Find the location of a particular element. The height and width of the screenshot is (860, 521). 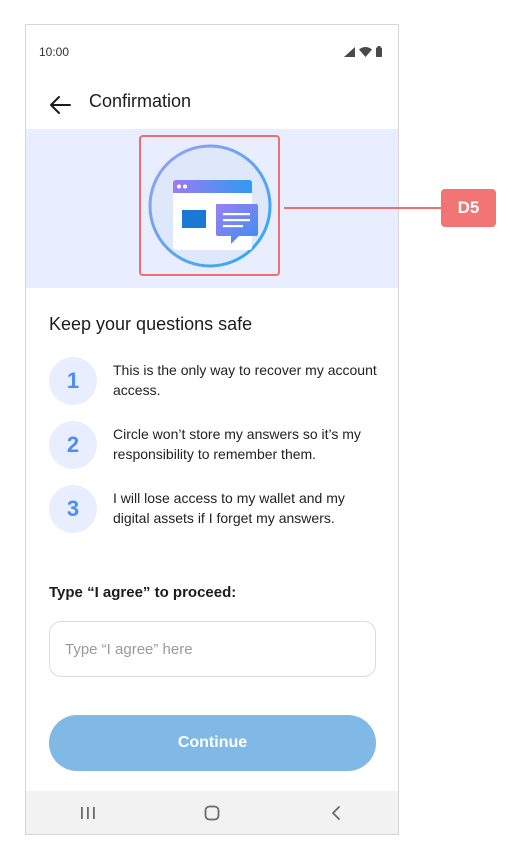

nav-home-button is located at coordinates (212, 812).